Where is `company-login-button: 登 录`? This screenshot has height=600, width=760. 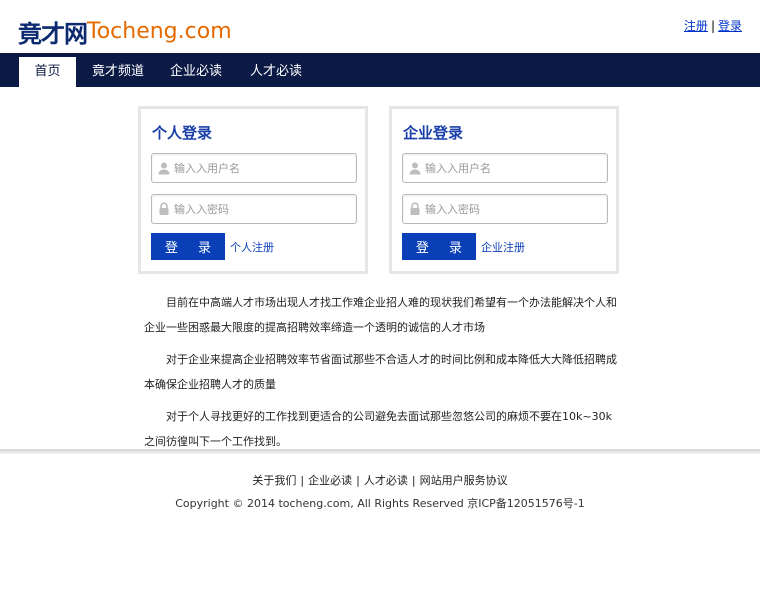 company-login-button: 登 录 is located at coordinates (439, 246).